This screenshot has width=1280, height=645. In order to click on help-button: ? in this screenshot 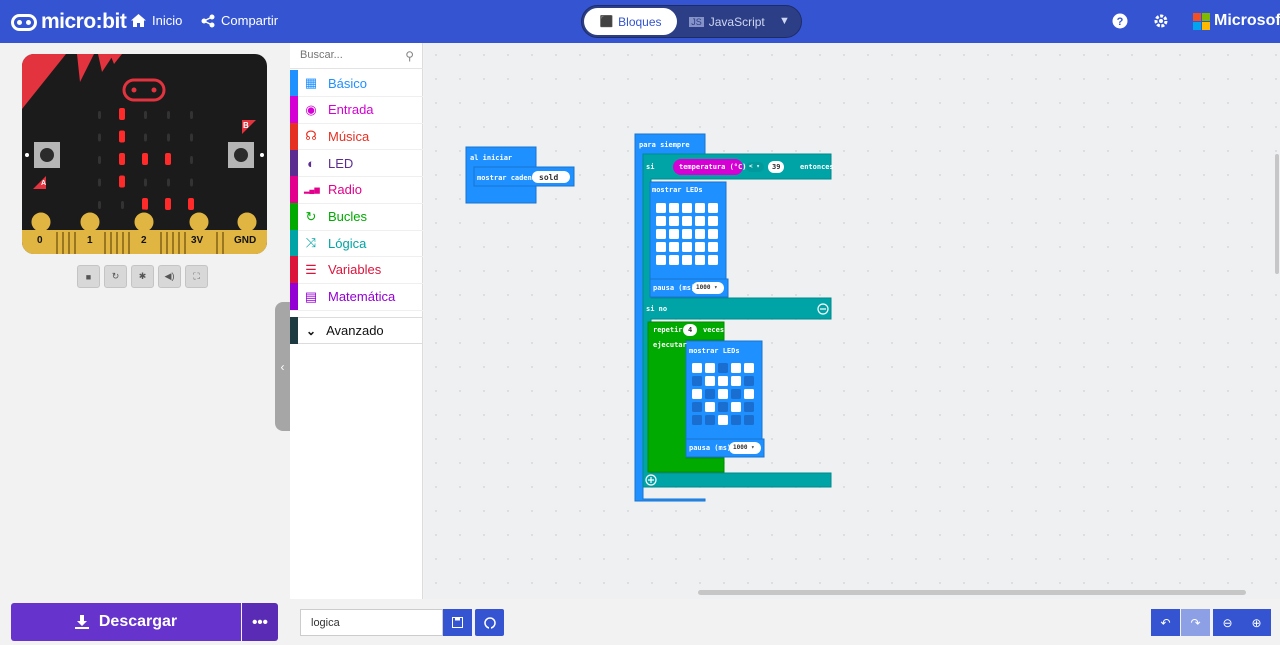, I will do `click(1120, 21)`.